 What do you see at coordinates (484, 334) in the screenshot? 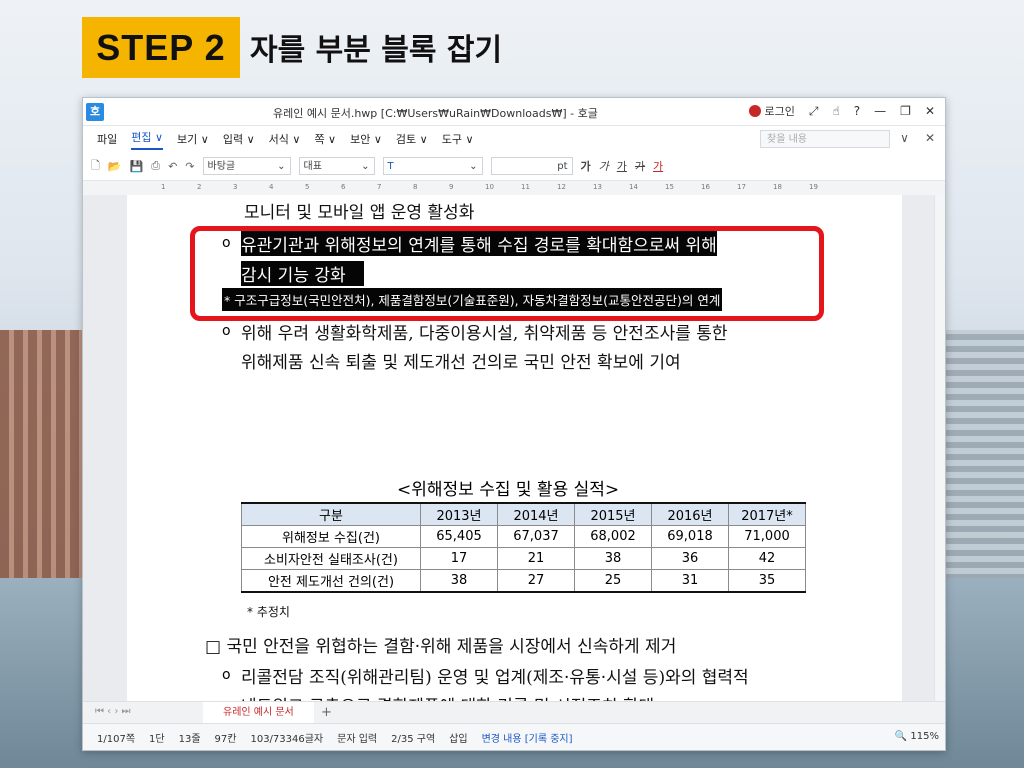
I see `text-line: 위해 우려 생활화학제품, 다중이용시설, 취약제품 등 안전조사를 통한` at bounding box center [484, 334].